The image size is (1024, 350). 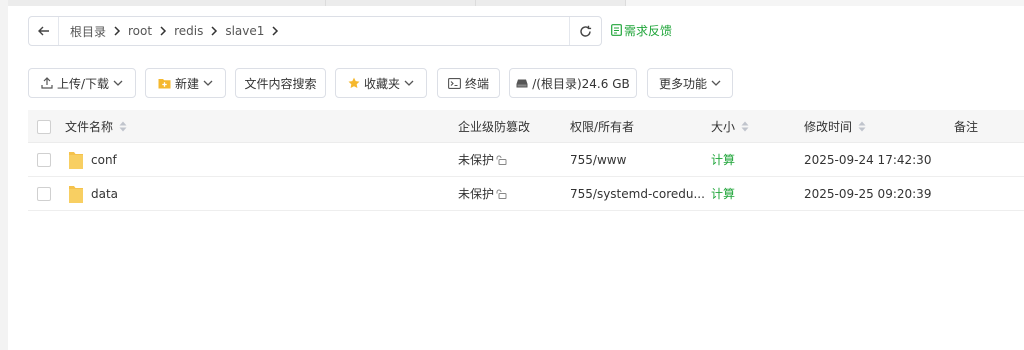 What do you see at coordinates (476, 83) in the screenshot?
I see `terminal-label: 终端` at bounding box center [476, 83].